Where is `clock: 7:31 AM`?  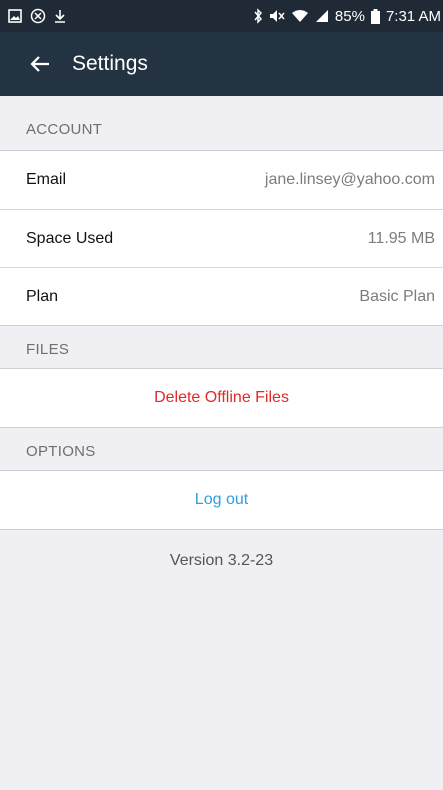
clock: 7:31 AM is located at coordinates (413, 16).